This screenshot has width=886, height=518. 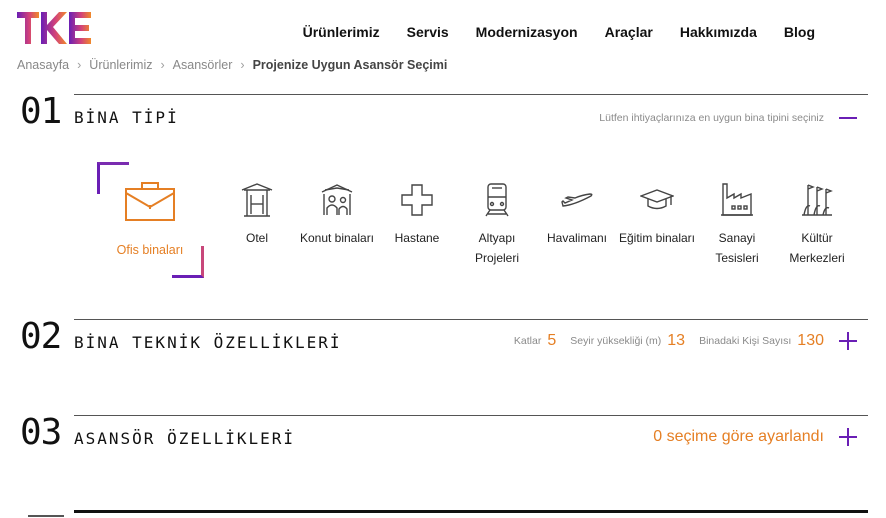 I want to click on airplane-icon, so click(x=577, y=200).